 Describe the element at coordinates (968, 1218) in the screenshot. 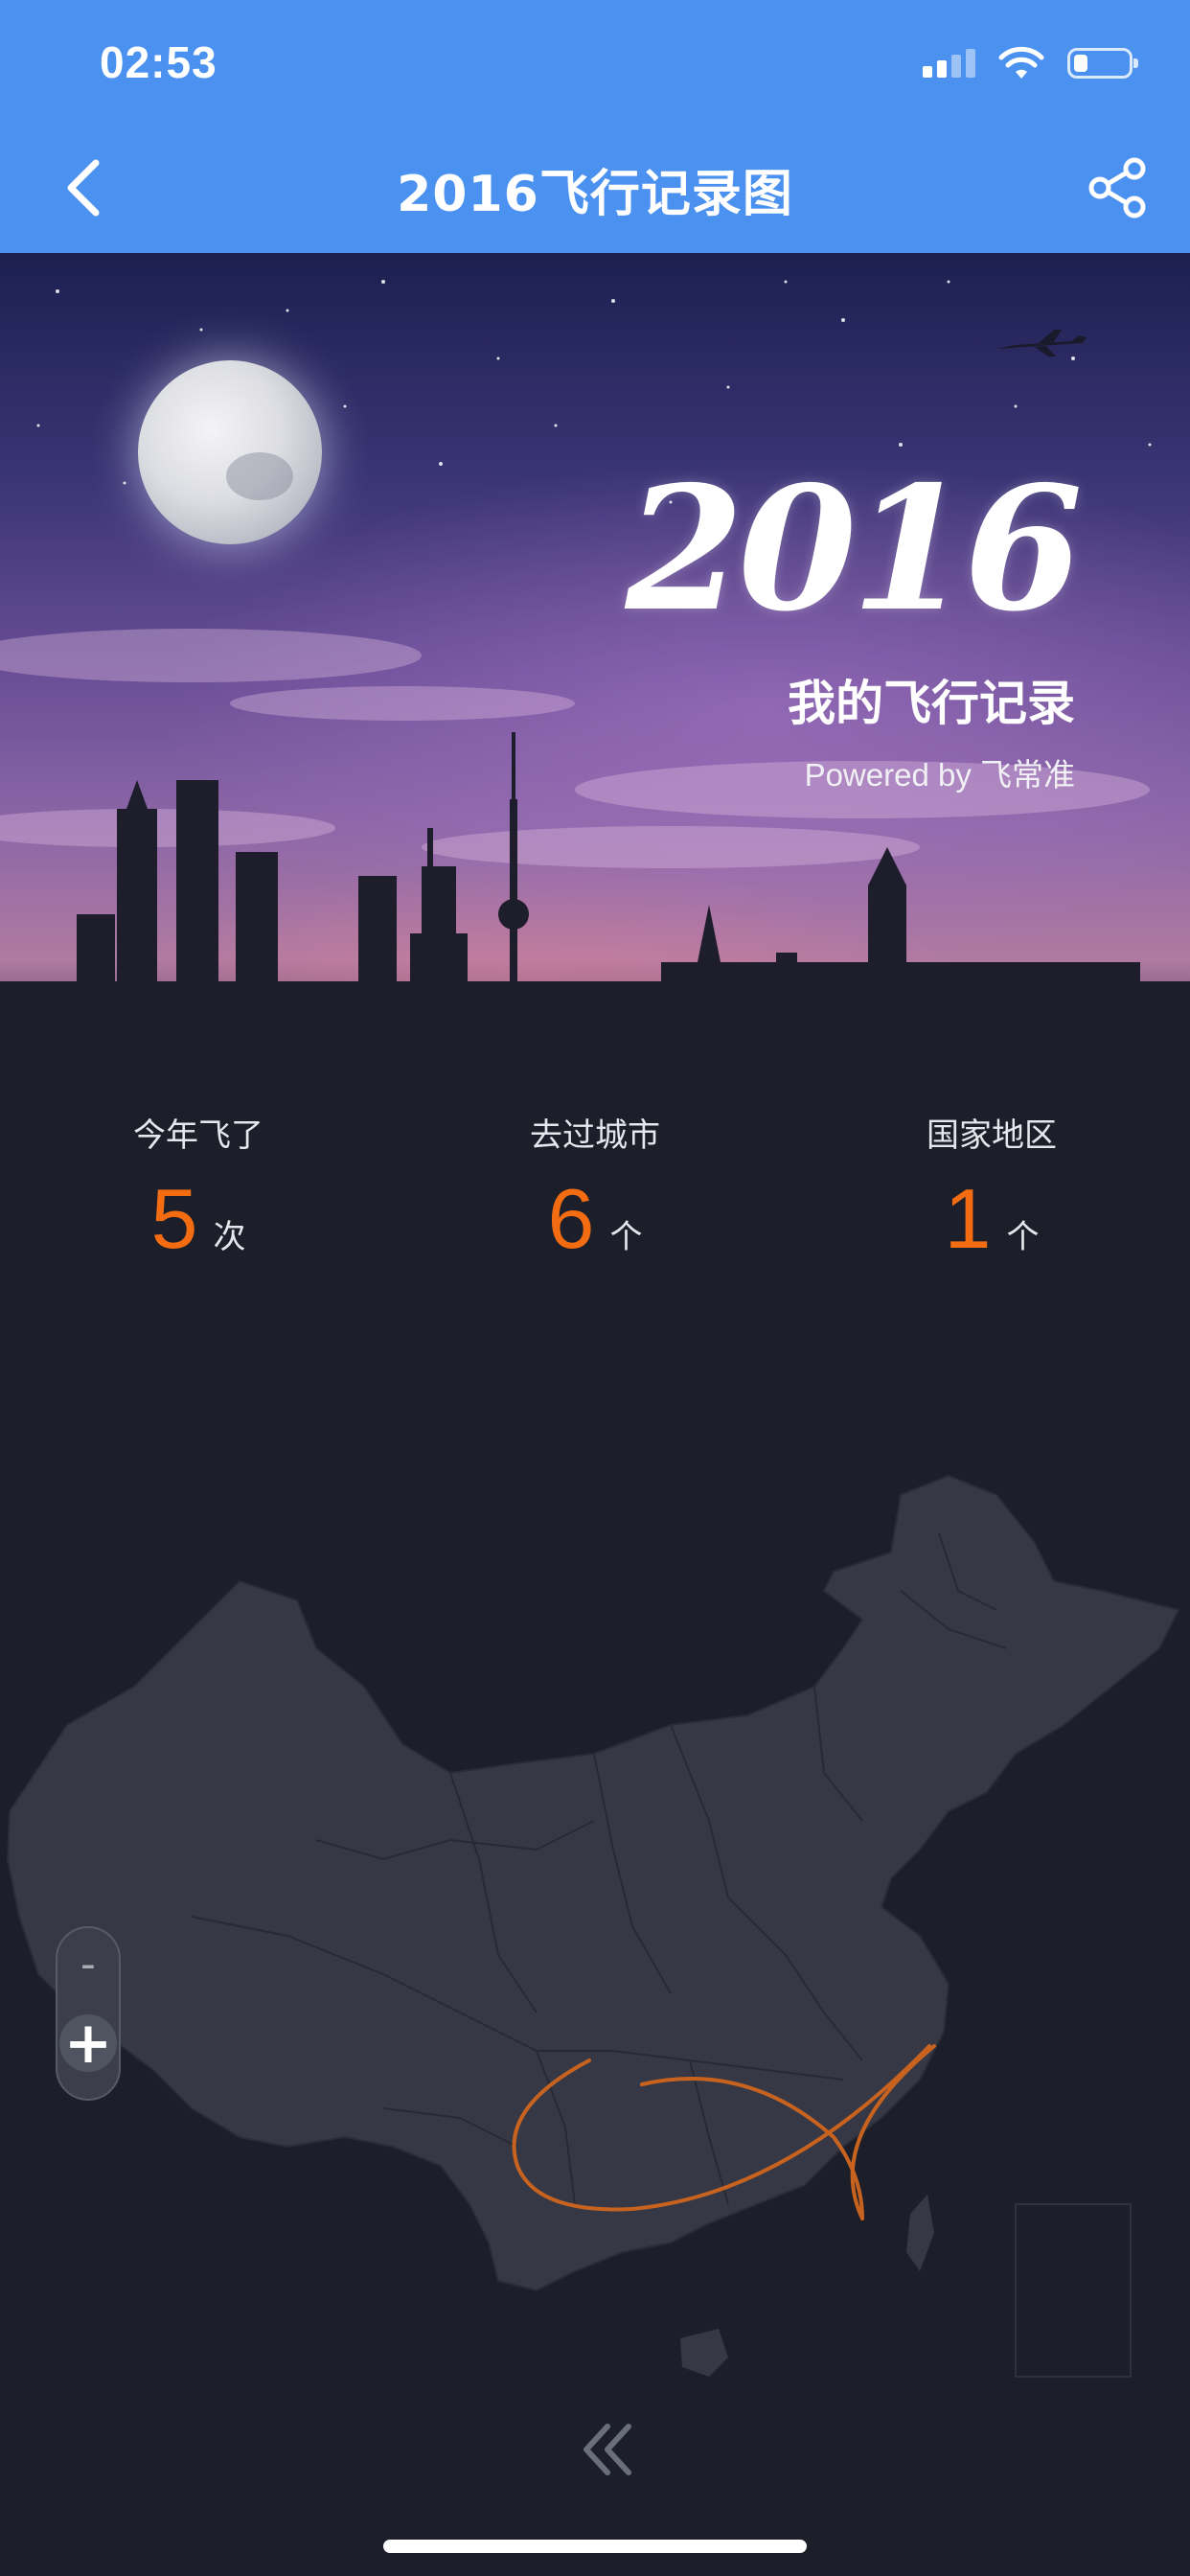

I see `stat-value: 1` at that location.